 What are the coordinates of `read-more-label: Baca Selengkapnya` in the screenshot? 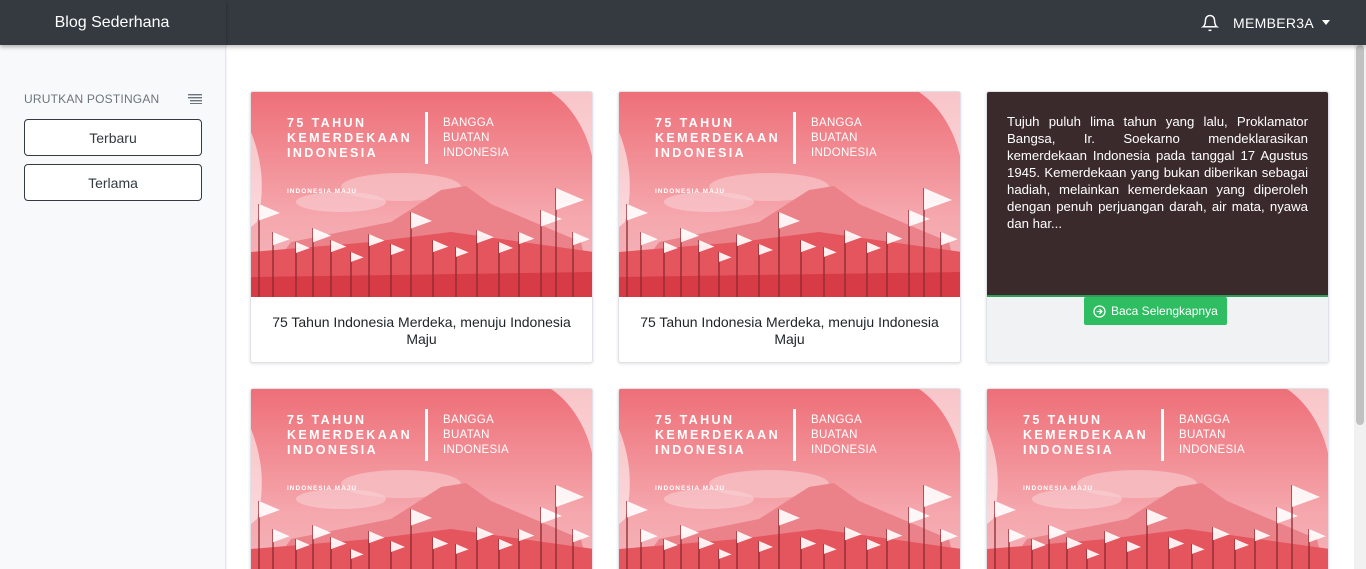 It's located at (1164, 311).